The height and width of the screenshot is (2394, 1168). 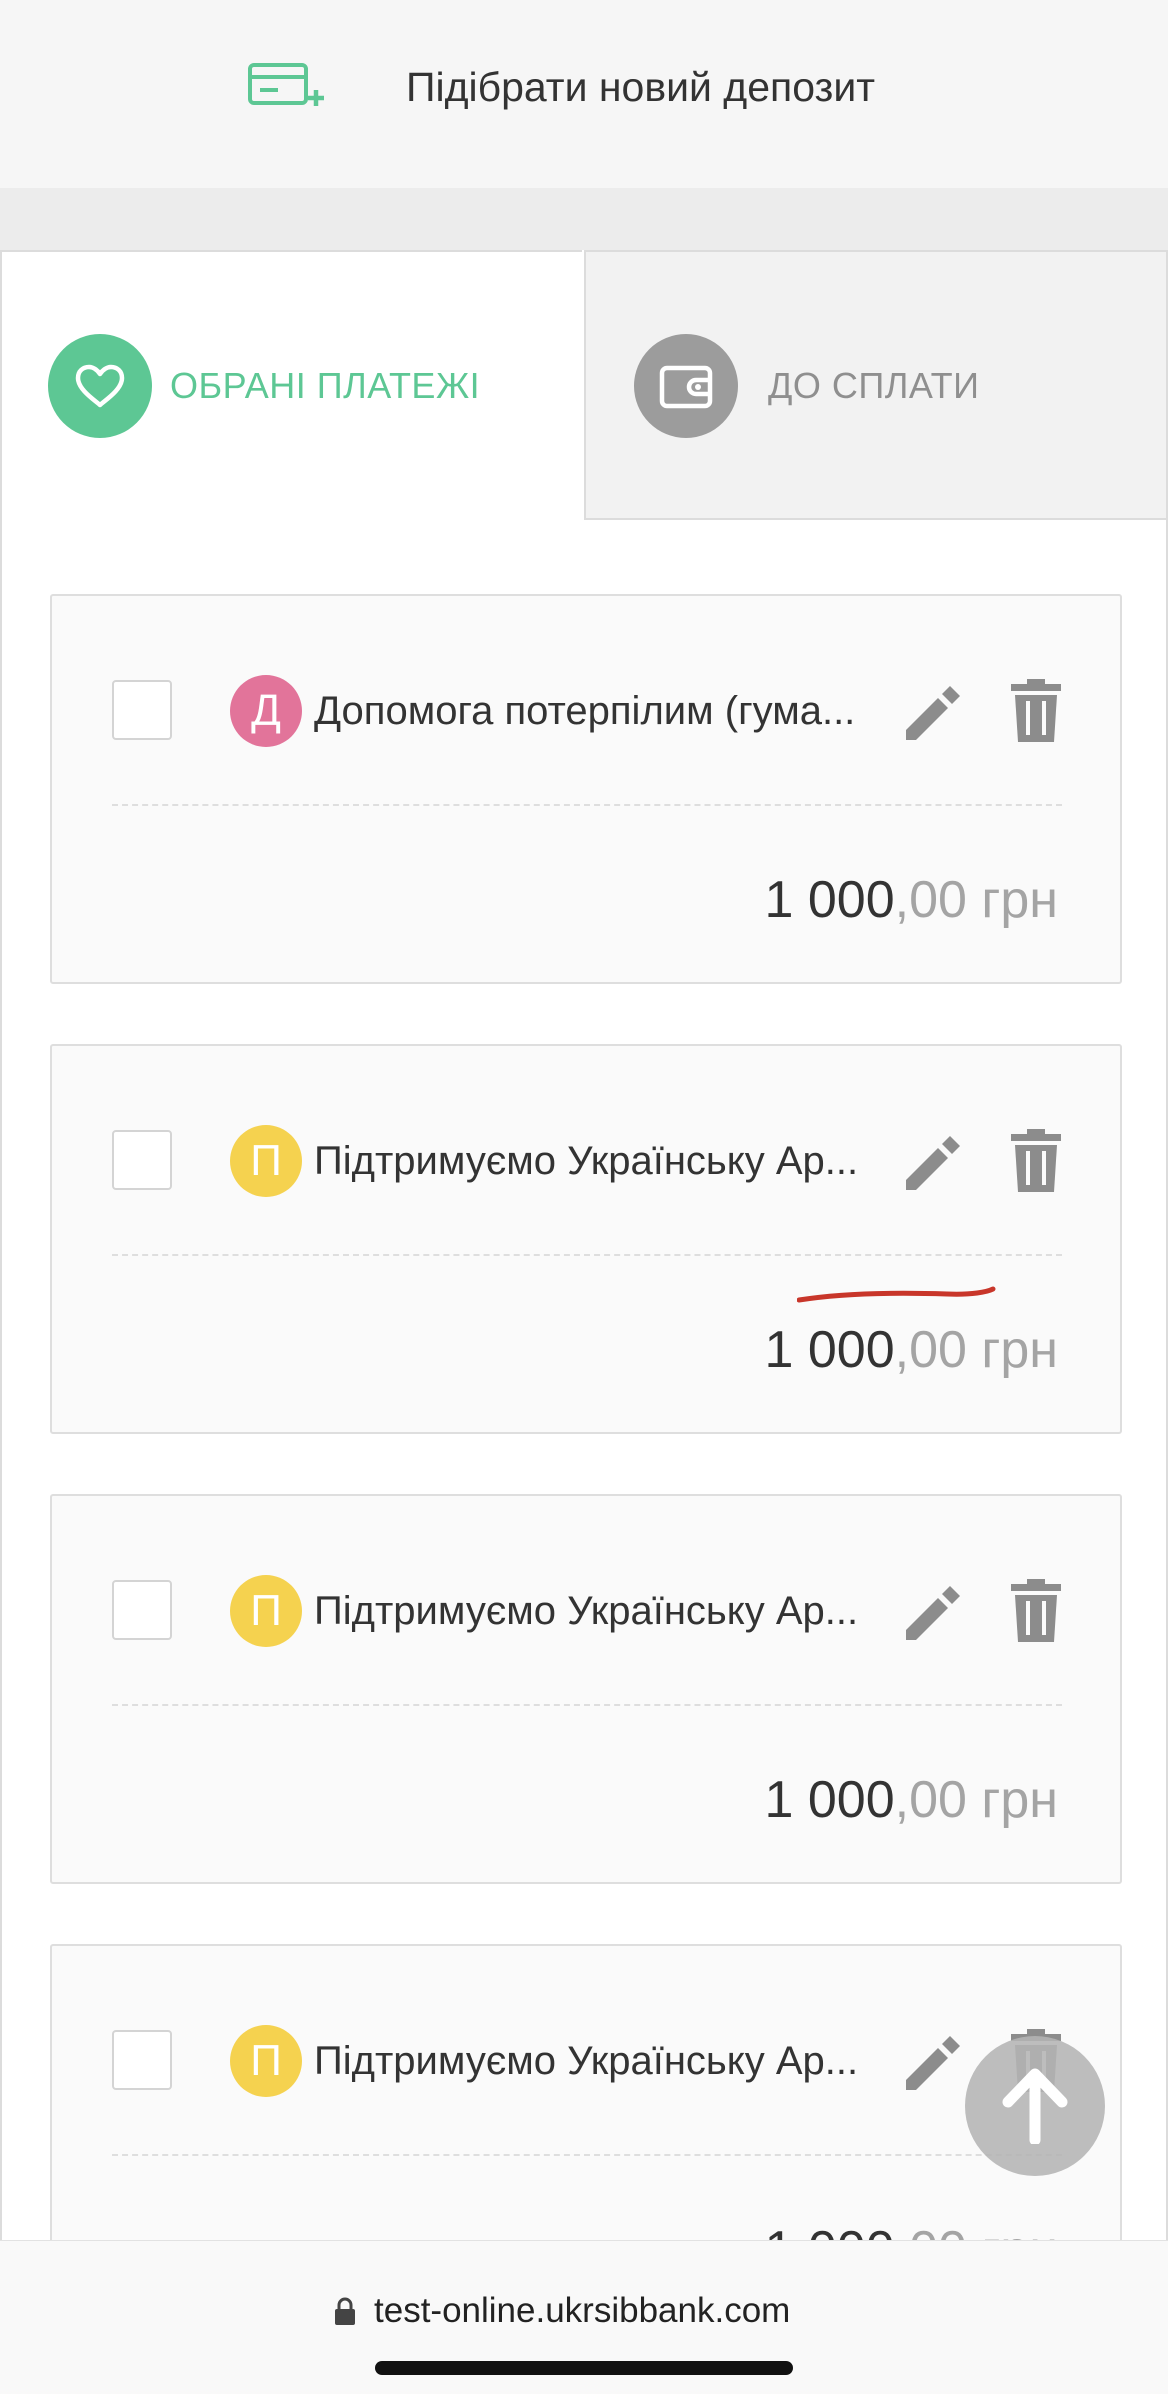 What do you see at coordinates (584, 2368) in the screenshot?
I see `home-indicator` at bounding box center [584, 2368].